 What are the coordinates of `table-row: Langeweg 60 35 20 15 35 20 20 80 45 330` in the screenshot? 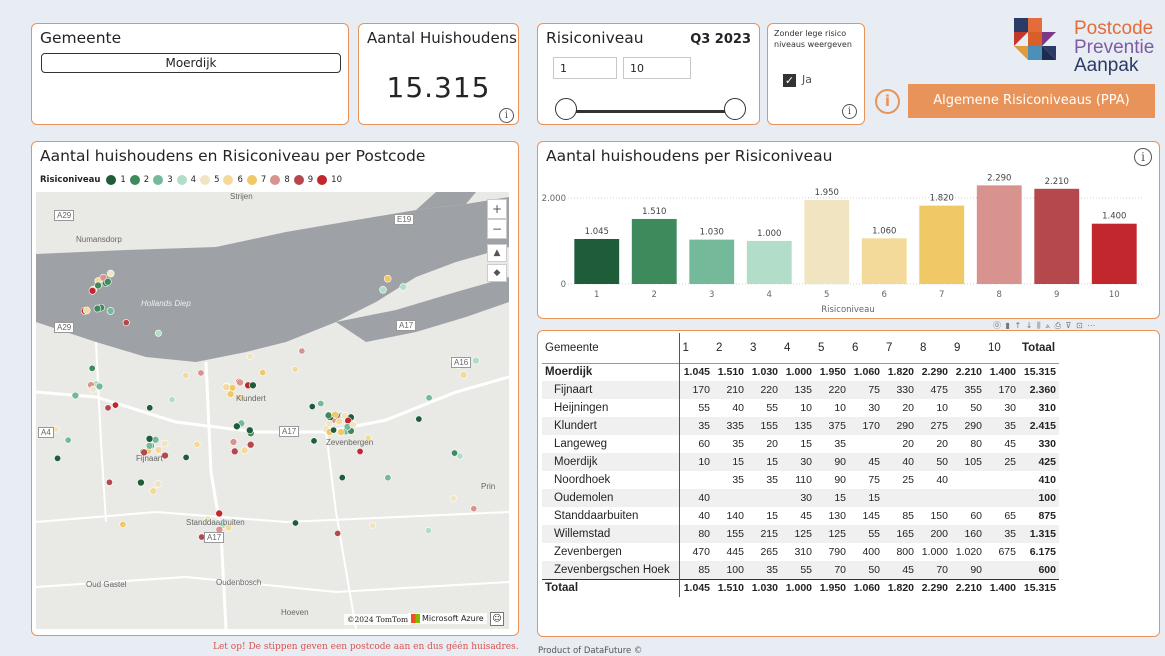 It's located at (800, 444).